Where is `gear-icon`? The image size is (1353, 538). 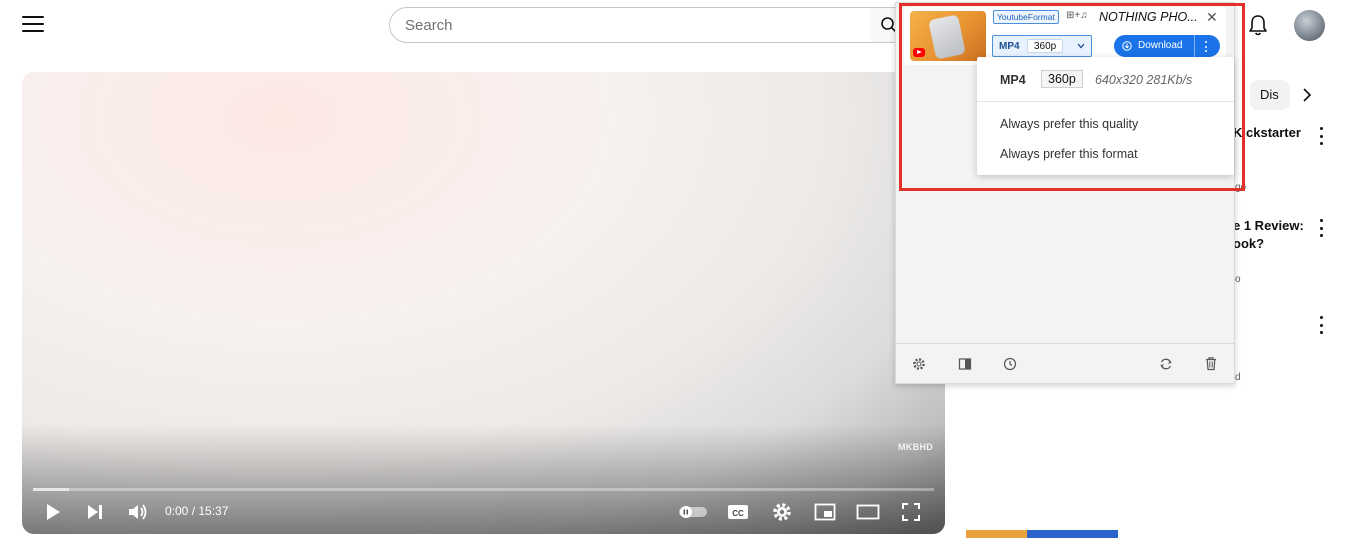 gear-icon is located at coordinates (919, 364).